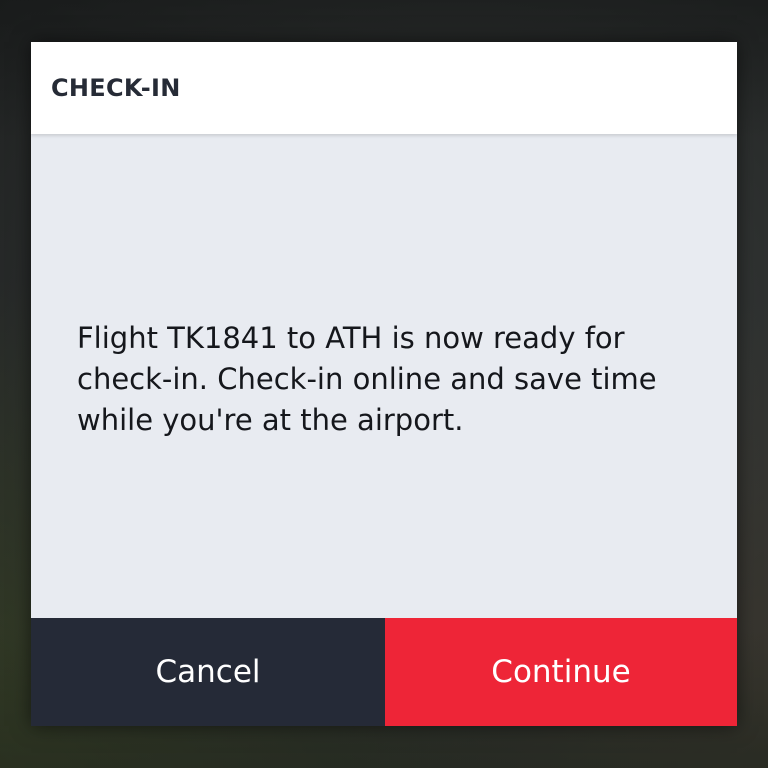  Describe the element at coordinates (384, 88) in the screenshot. I see `dialog-header: CHECK-IN` at that location.